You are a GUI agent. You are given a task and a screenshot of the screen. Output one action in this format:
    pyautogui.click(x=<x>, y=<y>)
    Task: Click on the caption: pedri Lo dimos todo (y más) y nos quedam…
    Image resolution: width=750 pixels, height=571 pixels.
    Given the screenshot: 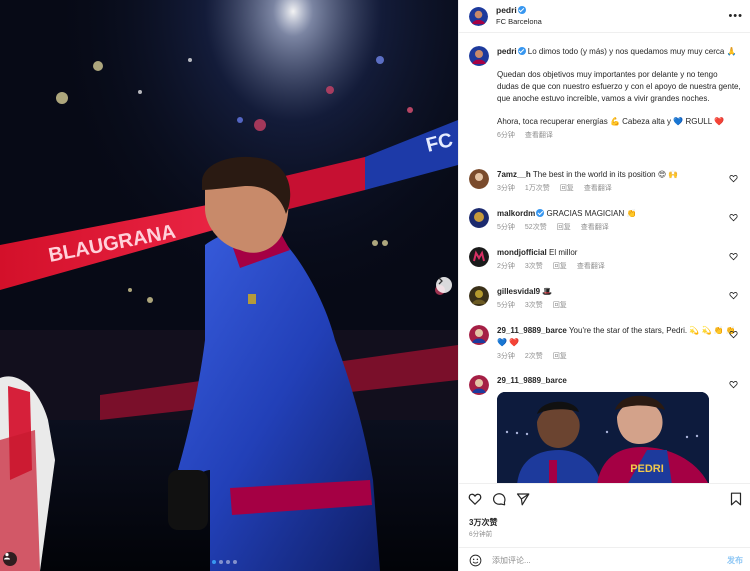 What is the action you would take?
    pyautogui.click(x=605, y=94)
    